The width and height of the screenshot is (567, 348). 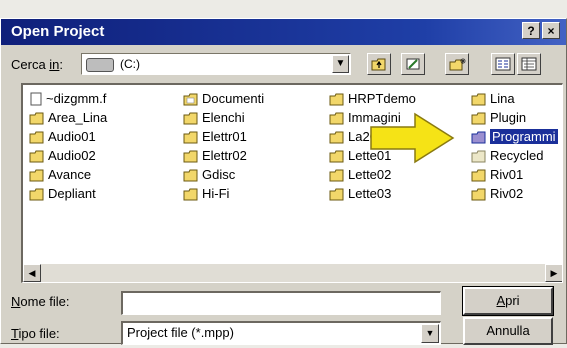 I want to click on up-folder-icon, so click(x=378, y=64).